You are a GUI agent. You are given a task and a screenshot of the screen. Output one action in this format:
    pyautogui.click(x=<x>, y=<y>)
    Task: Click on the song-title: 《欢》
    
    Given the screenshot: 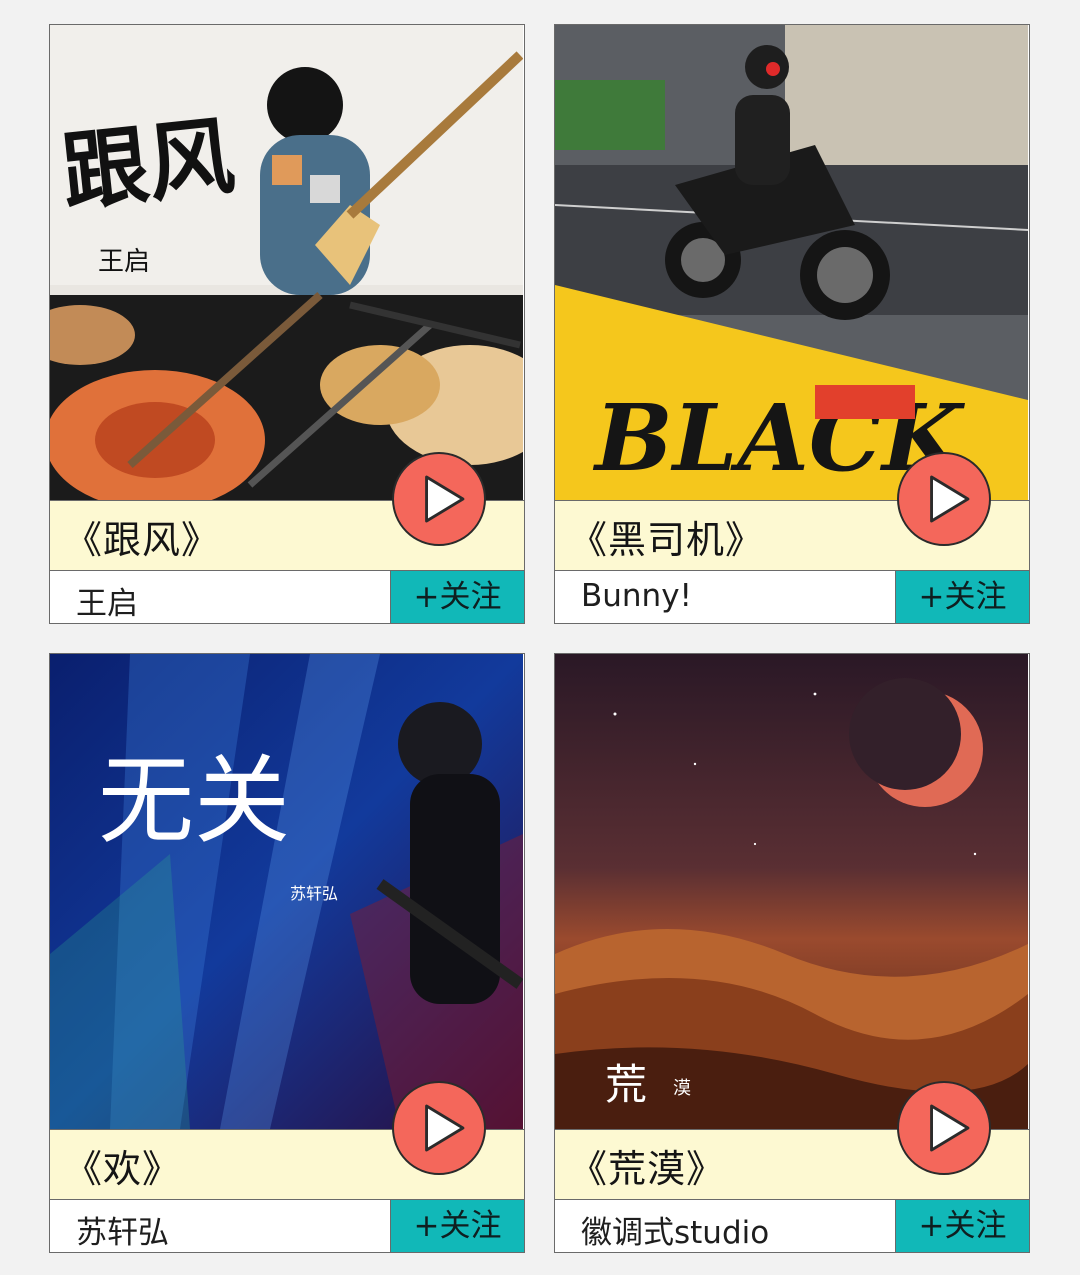 What is the action you would take?
    pyautogui.click(x=123, y=1169)
    